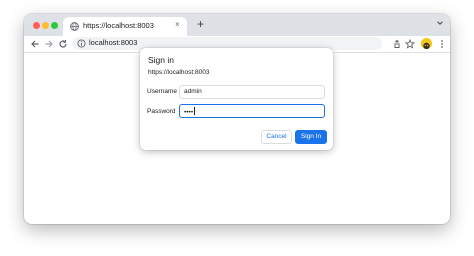 The width and height of the screenshot is (474, 256). What do you see at coordinates (200, 24) in the screenshot?
I see `plus-icon: +` at bounding box center [200, 24].